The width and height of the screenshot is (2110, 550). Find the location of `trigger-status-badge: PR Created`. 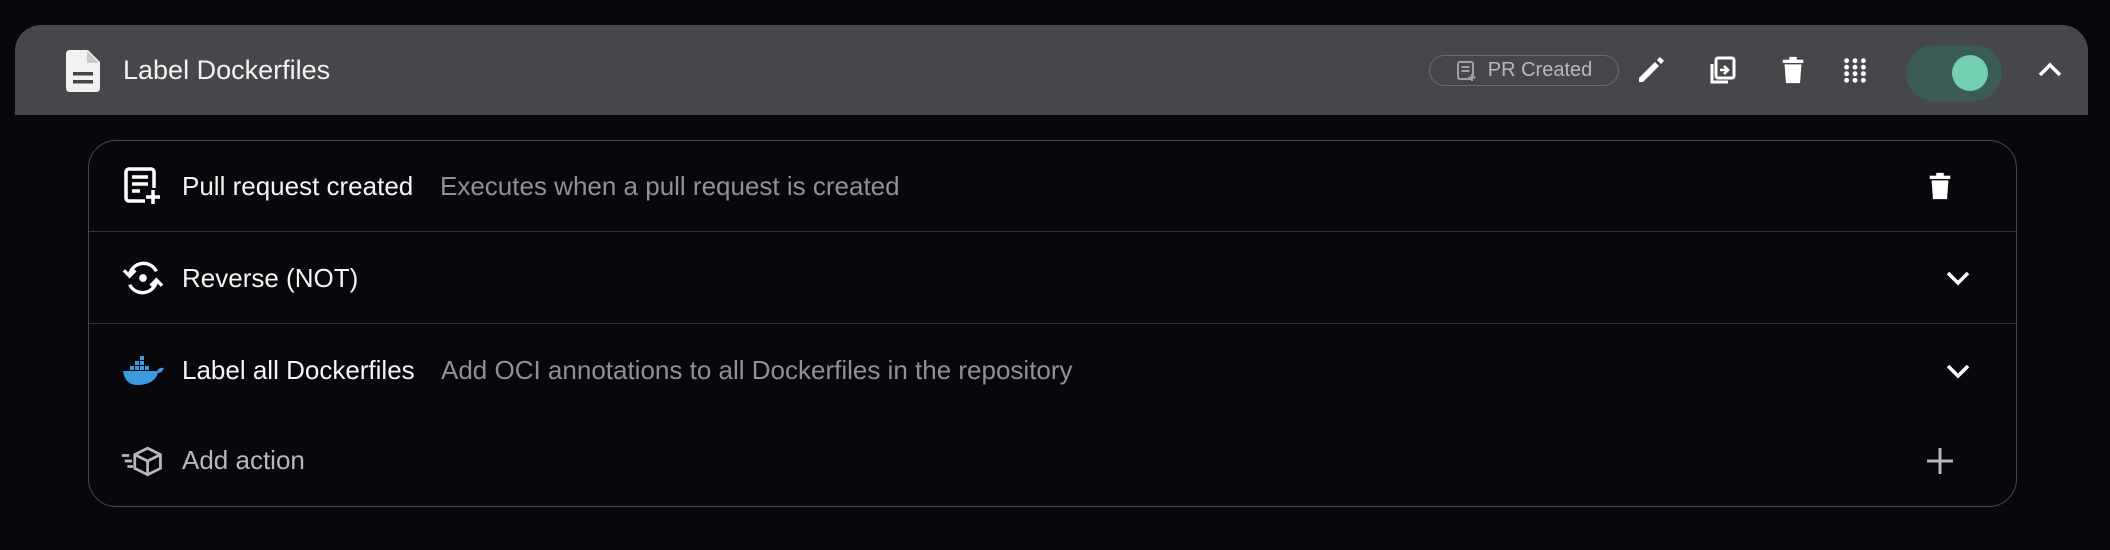

trigger-status-badge: PR Created is located at coordinates (1524, 70).